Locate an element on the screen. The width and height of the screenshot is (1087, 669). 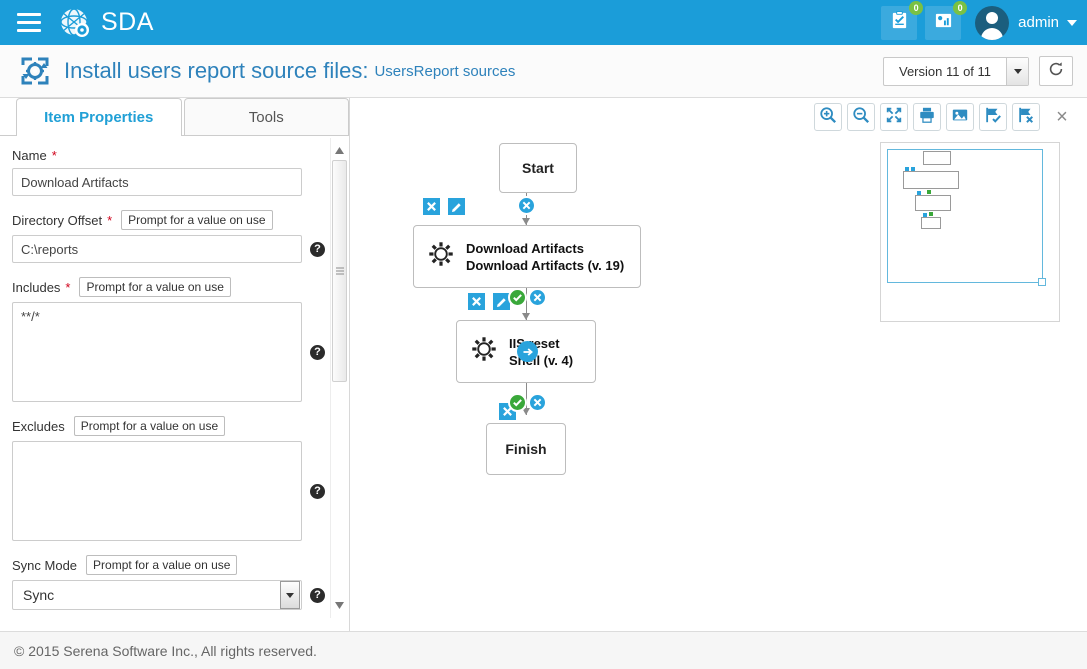
excludes-help-icon: ? is located at coordinates (317, 491).